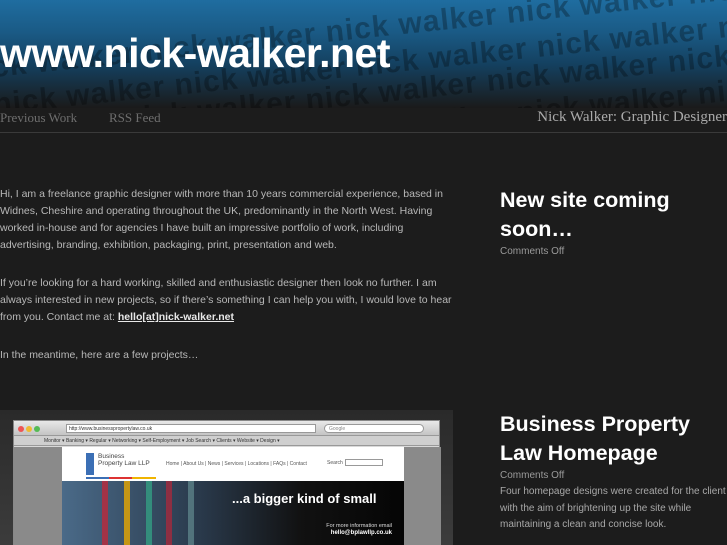 The image size is (727, 545). Describe the element at coordinates (37, 429) in the screenshot. I see `maximize-icon` at that location.